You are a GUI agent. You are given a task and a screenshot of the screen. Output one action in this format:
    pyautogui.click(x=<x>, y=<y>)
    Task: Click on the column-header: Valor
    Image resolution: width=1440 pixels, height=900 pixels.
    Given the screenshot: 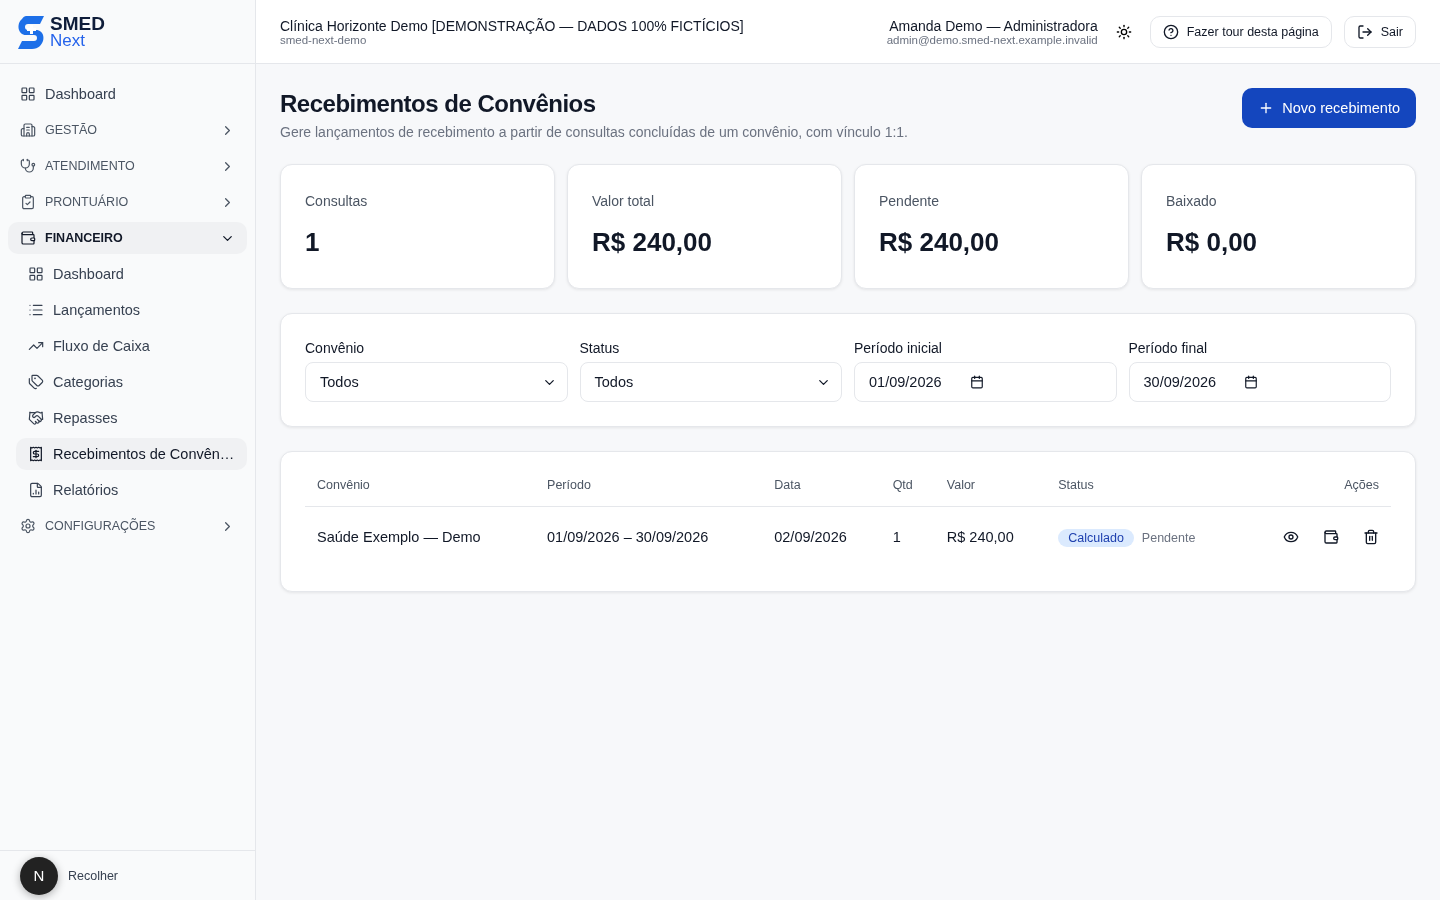 What is the action you would take?
    pyautogui.click(x=990, y=485)
    